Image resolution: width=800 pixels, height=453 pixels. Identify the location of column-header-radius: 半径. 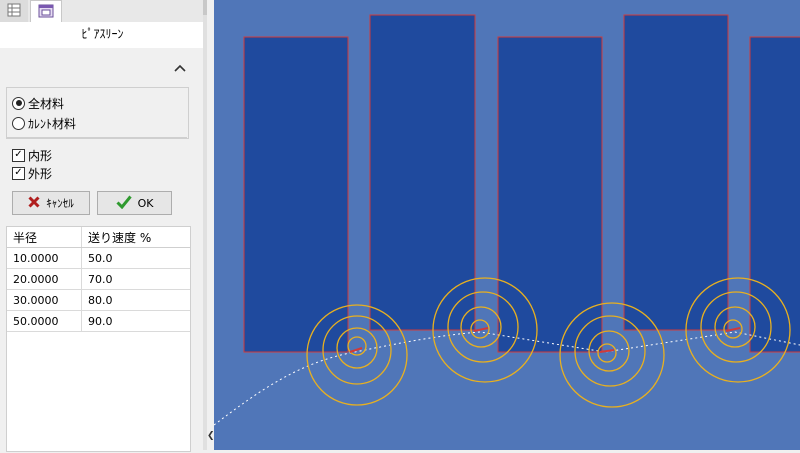
(25, 237).